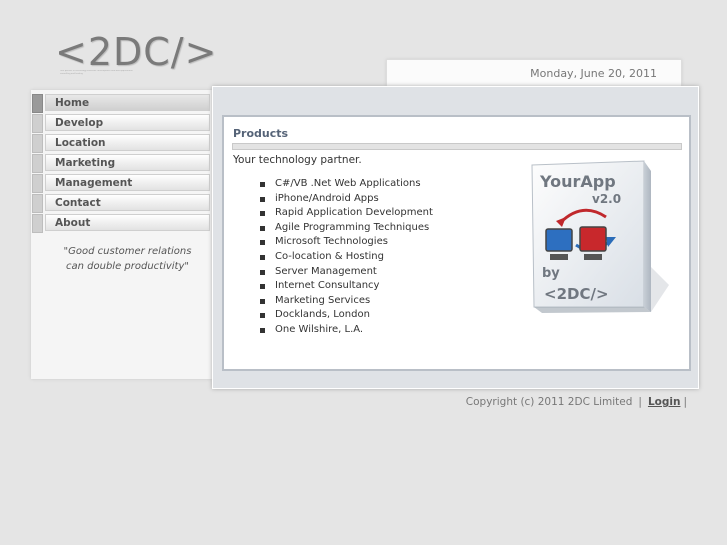  Describe the element at coordinates (346, 301) in the screenshot. I see `list-item: Marketing Services` at that location.